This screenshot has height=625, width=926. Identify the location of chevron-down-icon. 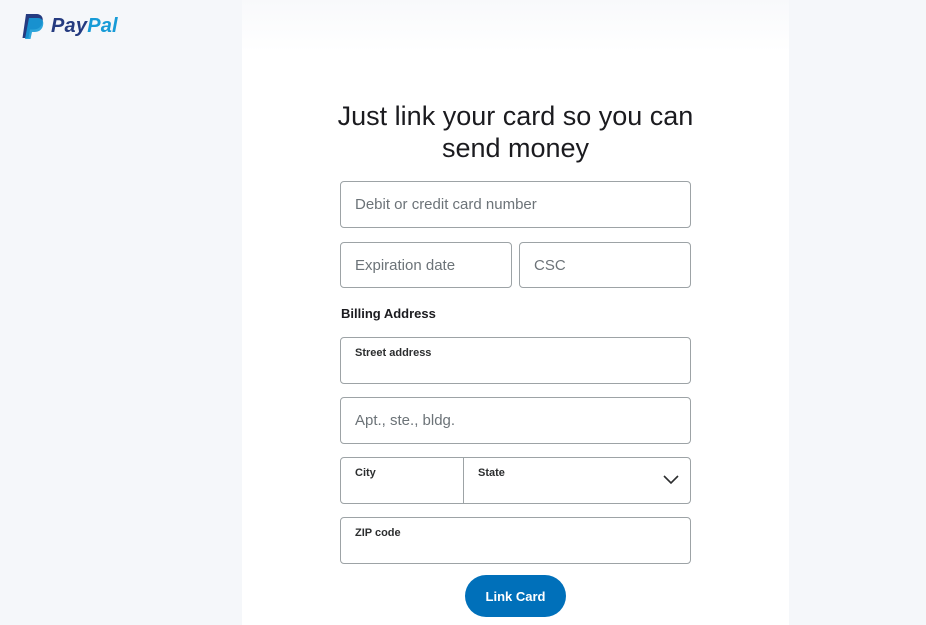
(671, 479).